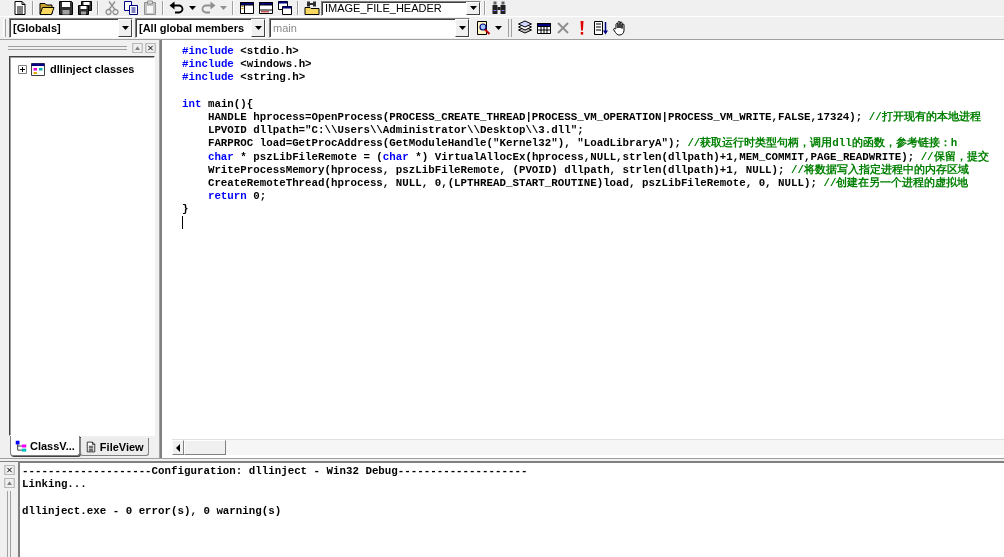 The image size is (1004, 557). What do you see at coordinates (275, 472) in the screenshot?
I see `output-line: --------------------Configuration: dllinject - Win32 Debug--------------------` at bounding box center [275, 472].